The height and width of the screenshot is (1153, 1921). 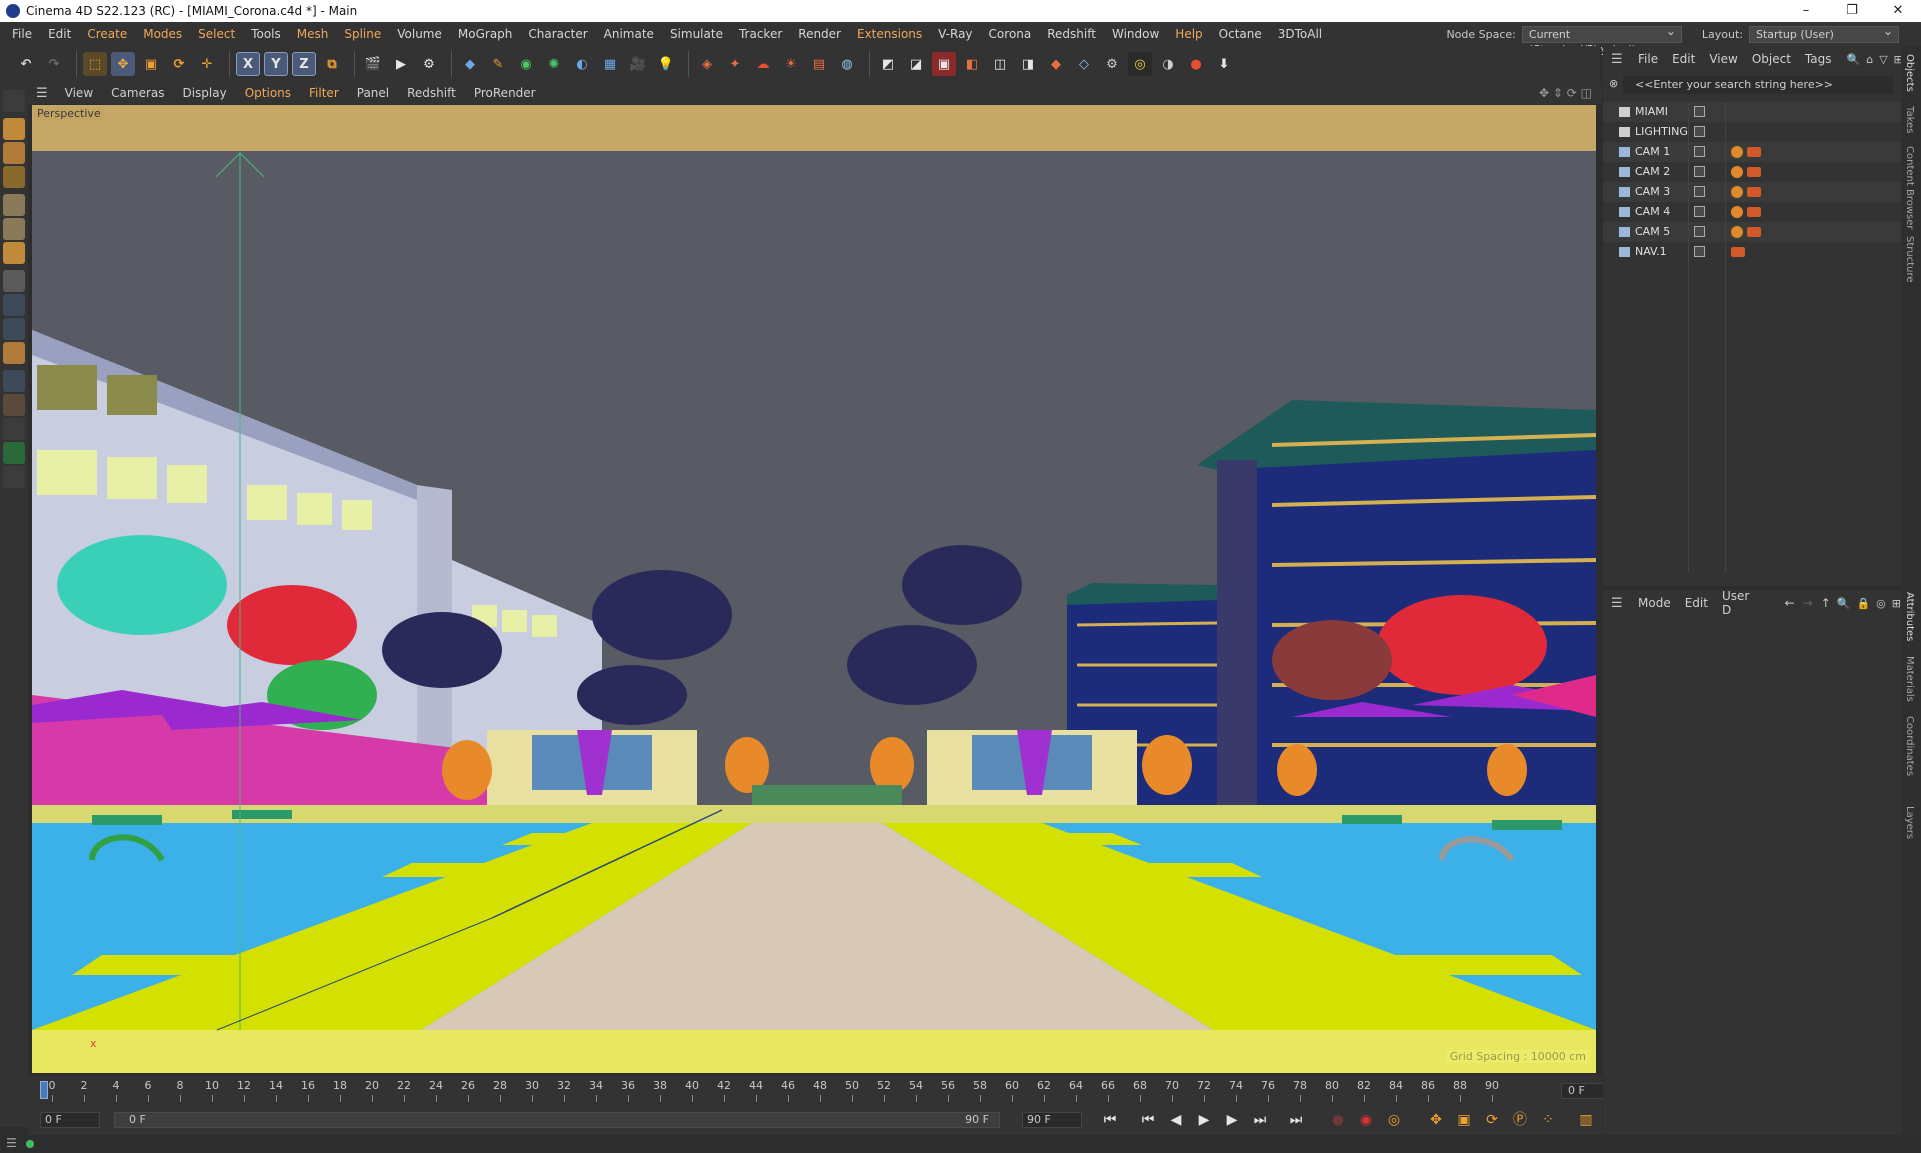 What do you see at coordinates (1028, 64) in the screenshot?
I see `corona-proxy-icon: ◨` at bounding box center [1028, 64].